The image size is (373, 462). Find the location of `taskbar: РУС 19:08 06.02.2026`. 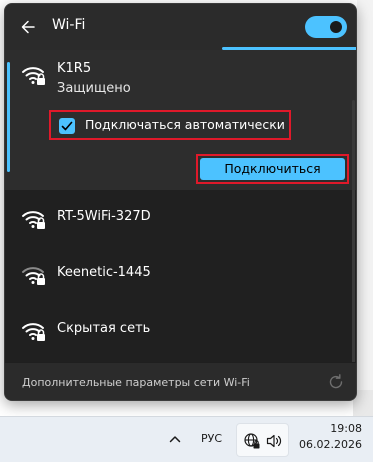

taskbar: РУС 19:08 06.02.2026 is located at coordinates (186, 439).